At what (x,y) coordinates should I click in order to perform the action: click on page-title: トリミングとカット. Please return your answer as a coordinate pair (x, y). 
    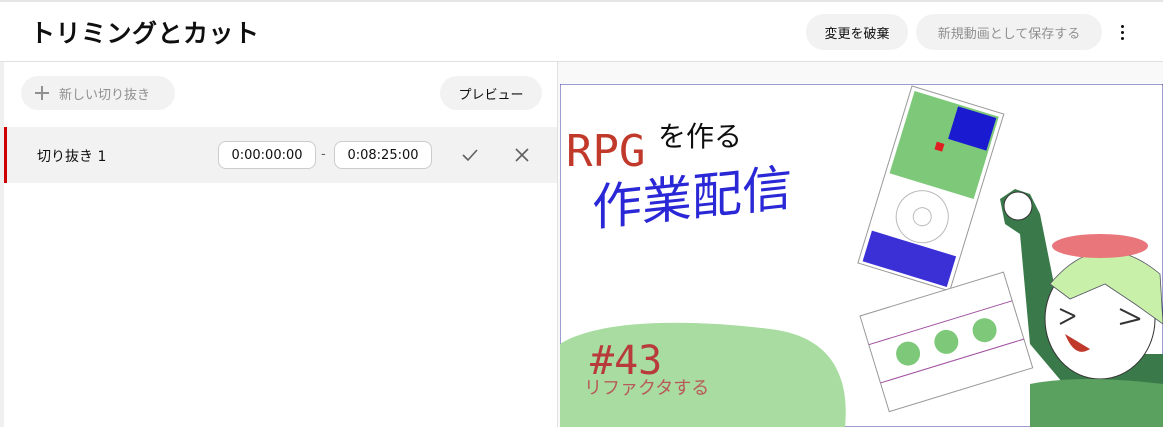
    Looking at the image, I should click on (145, 33).